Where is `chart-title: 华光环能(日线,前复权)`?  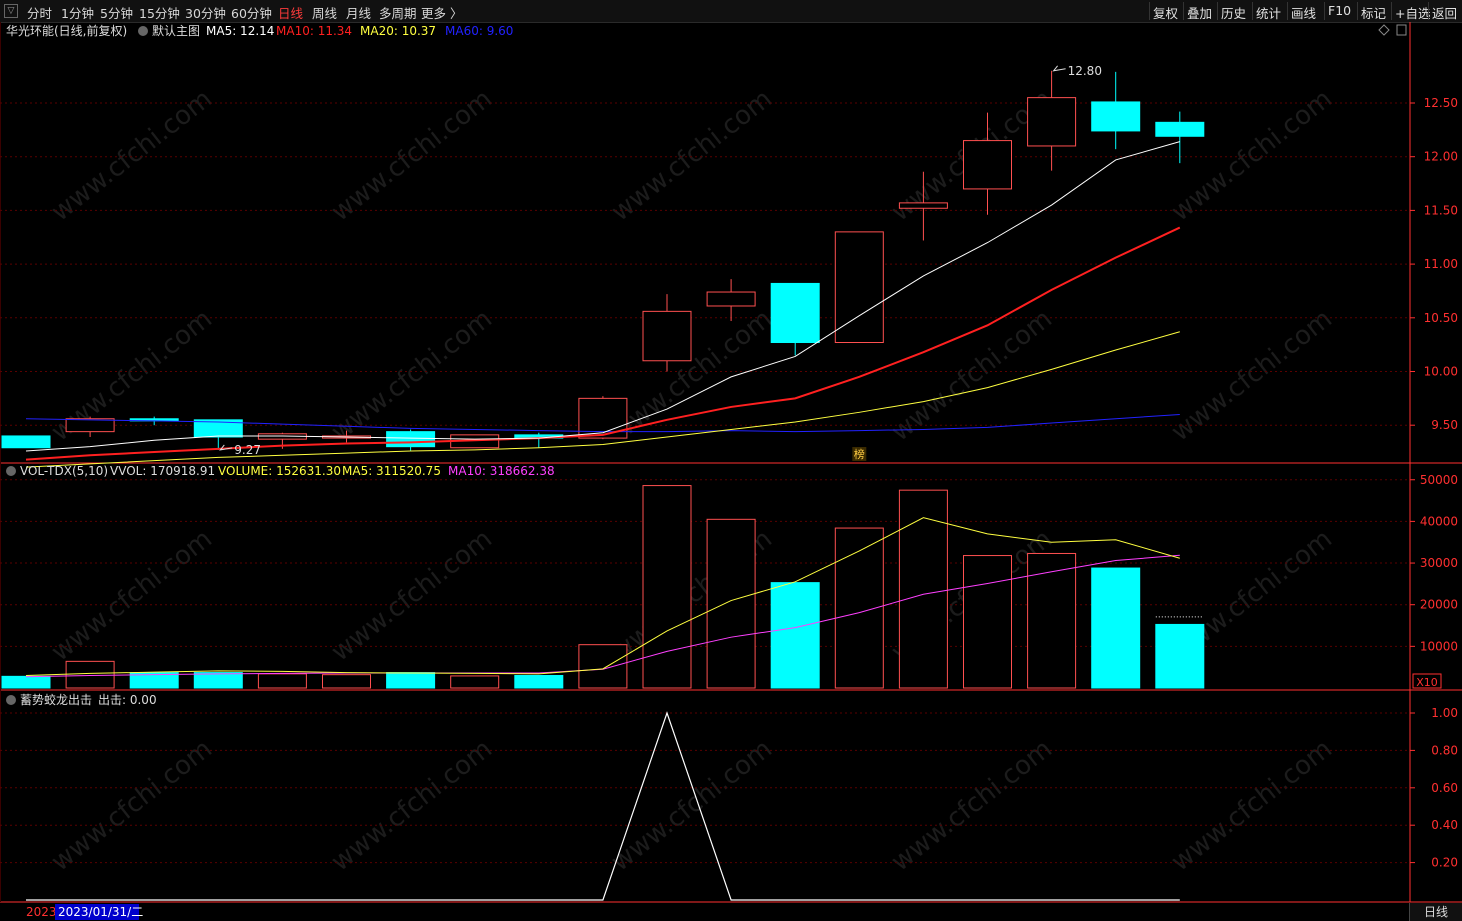
chart-title: 华光环能(日线,前复权) is located at coordinates (66, 30).